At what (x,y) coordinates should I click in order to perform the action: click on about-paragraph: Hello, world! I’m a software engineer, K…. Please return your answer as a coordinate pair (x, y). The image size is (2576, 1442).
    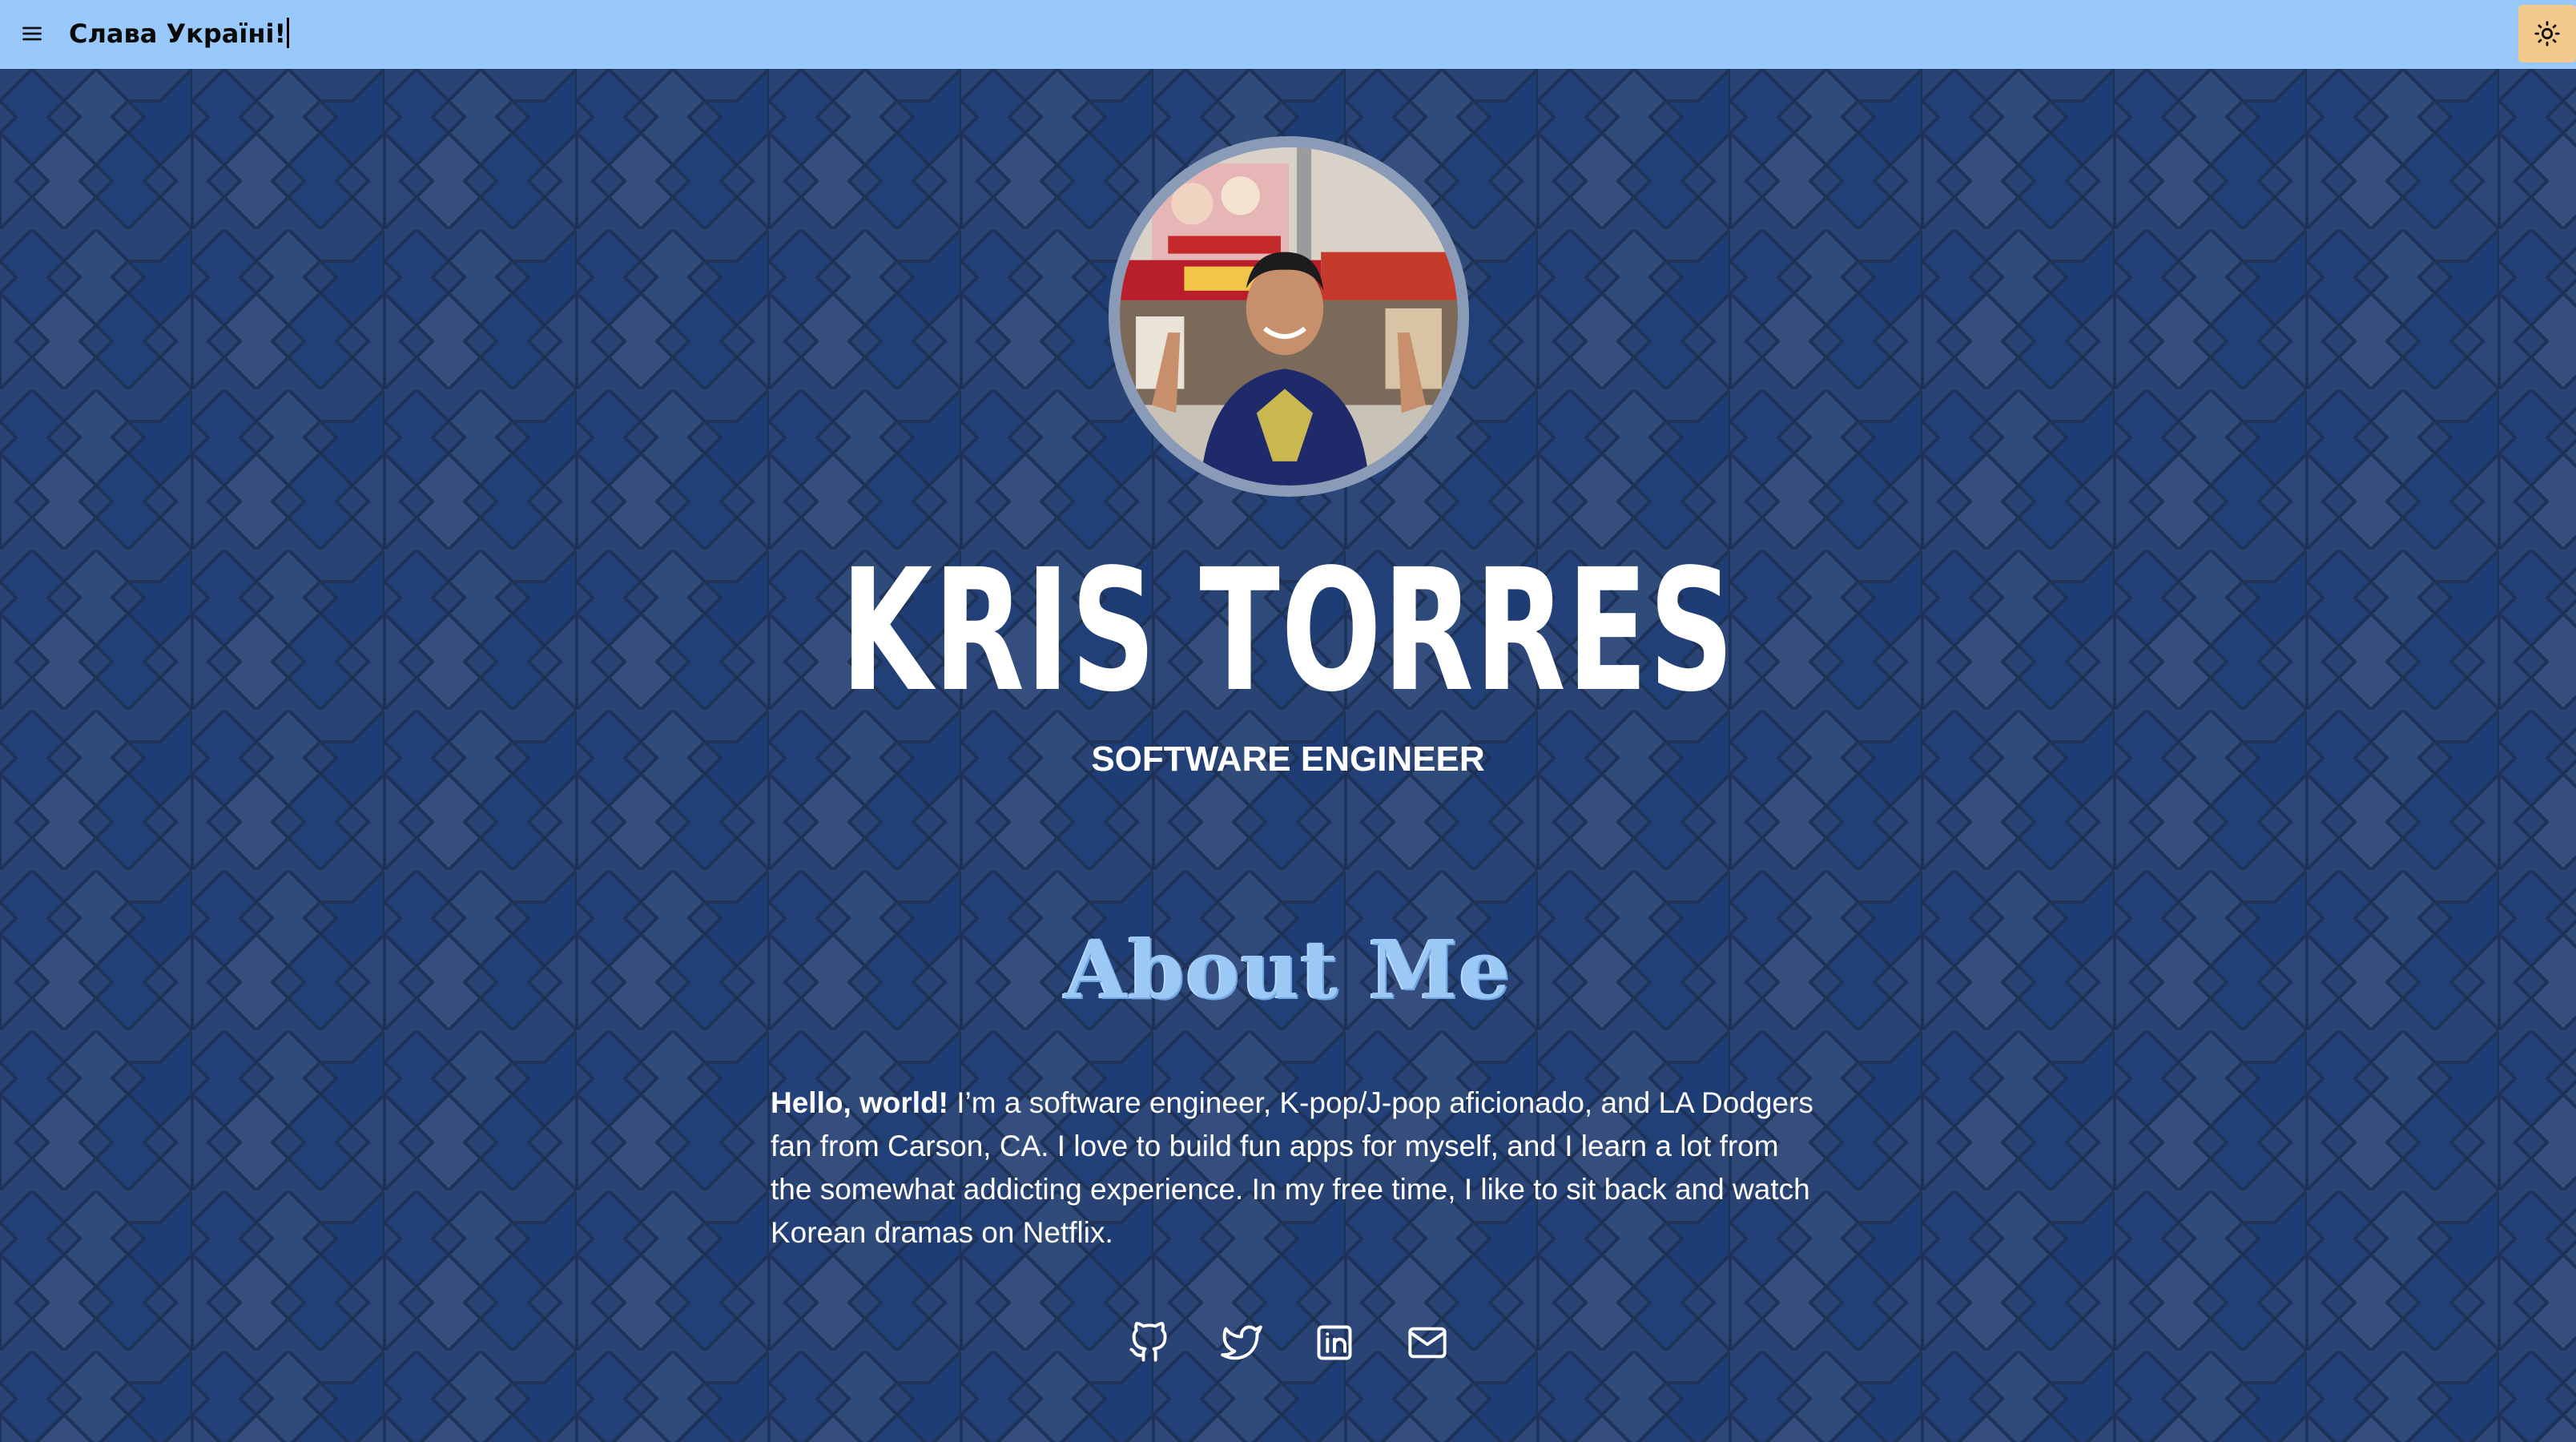
    Looking at the image, I should click on (1295, 1168).